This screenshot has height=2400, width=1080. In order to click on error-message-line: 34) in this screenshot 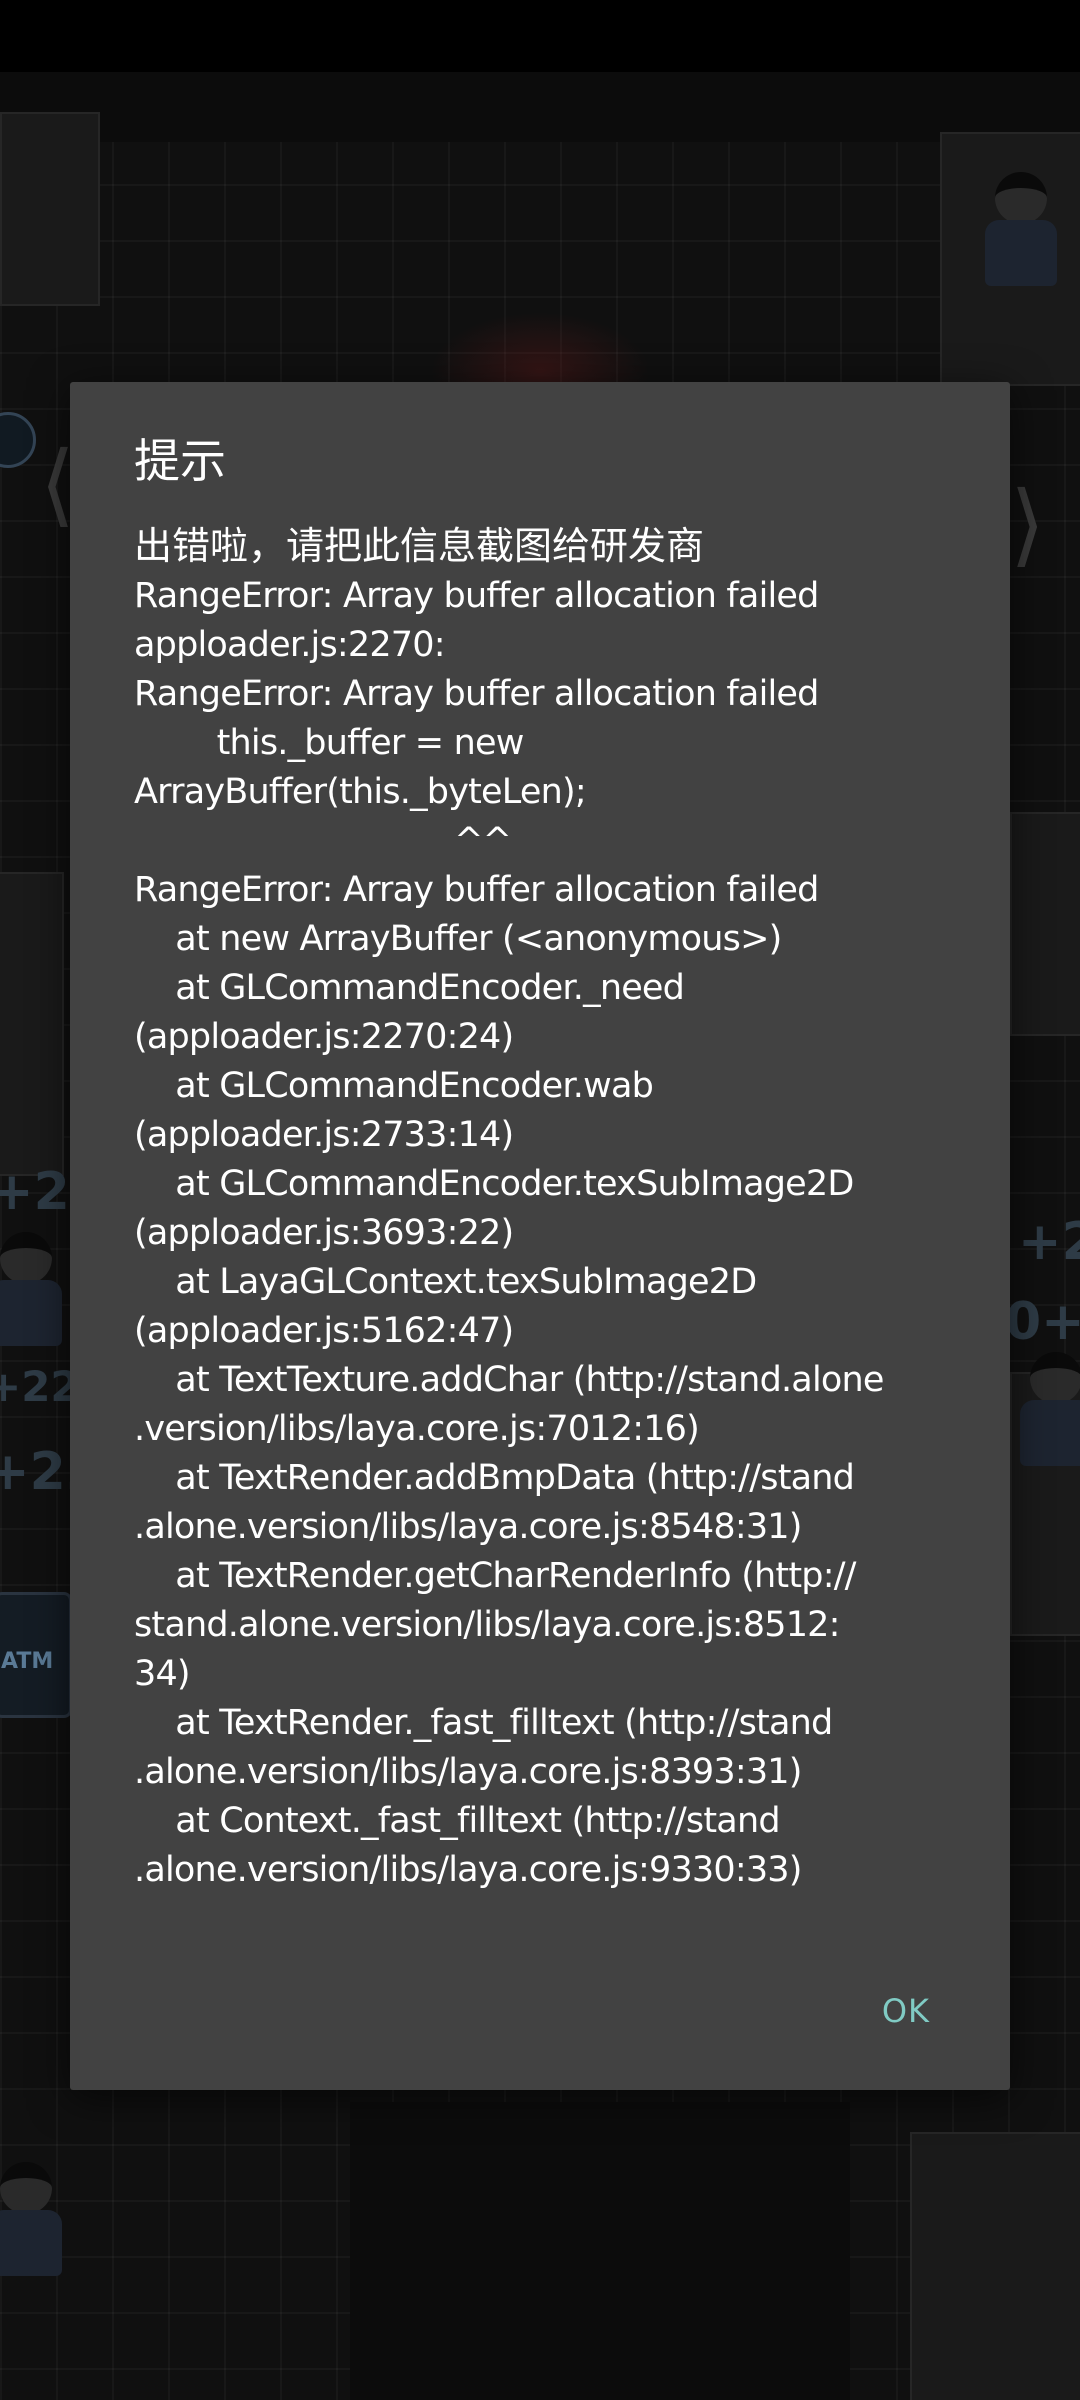, I will do `click(162, 1674)`.